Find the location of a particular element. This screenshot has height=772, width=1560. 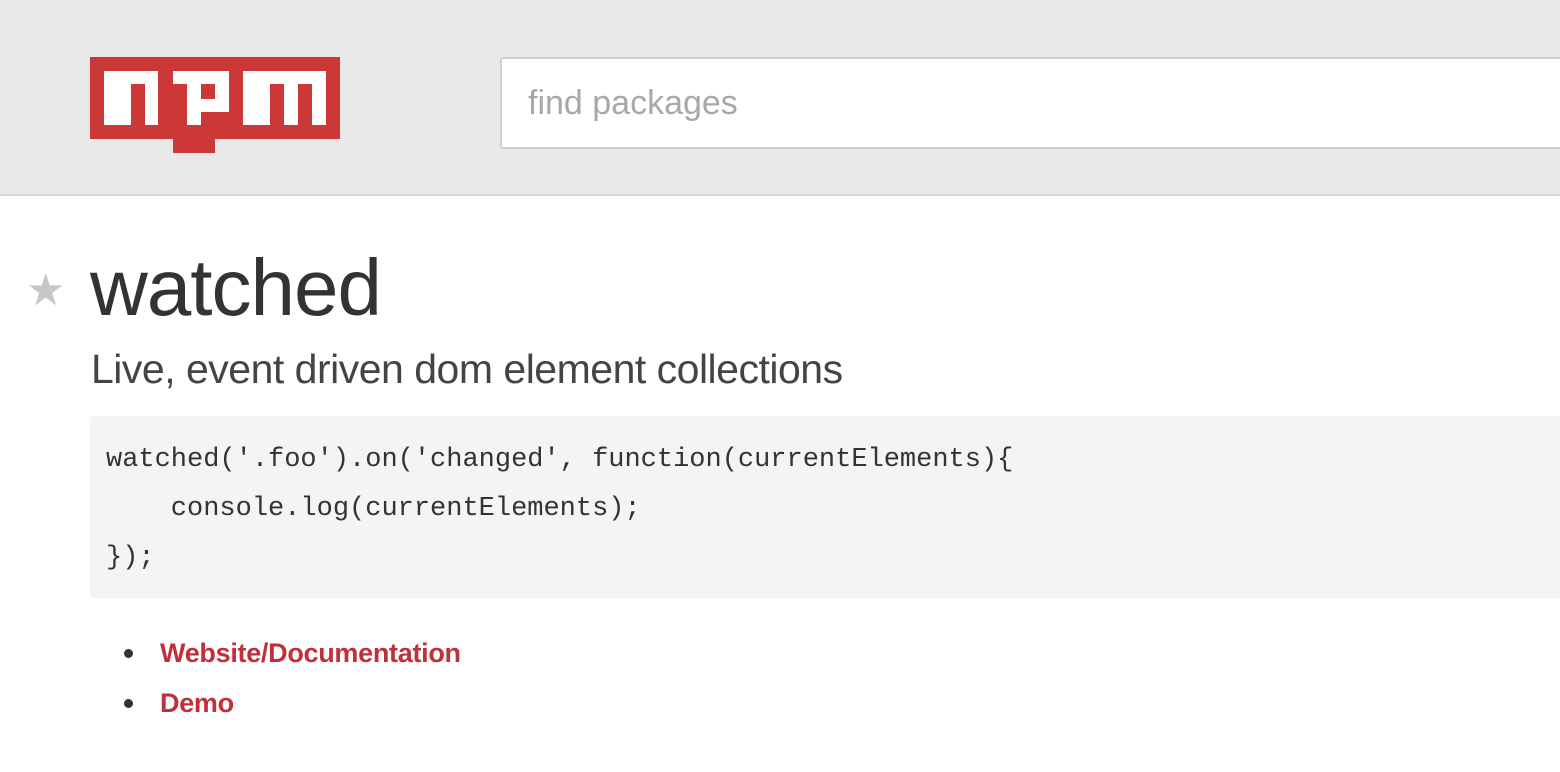

code-line: console.log(currentElements); is located at coordinates (373, 509).